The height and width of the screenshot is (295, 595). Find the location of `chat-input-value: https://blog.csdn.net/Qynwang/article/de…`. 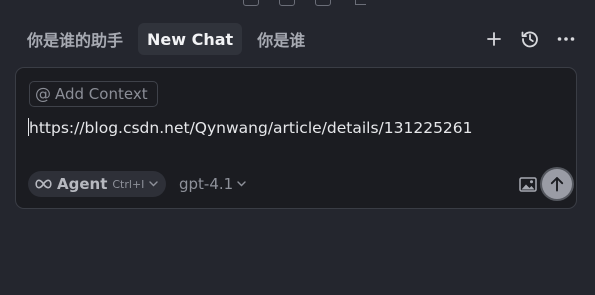

chat-input-value: https://blog.csdn.net/Qynwang/article/de… is located at coordinates (251, 128).